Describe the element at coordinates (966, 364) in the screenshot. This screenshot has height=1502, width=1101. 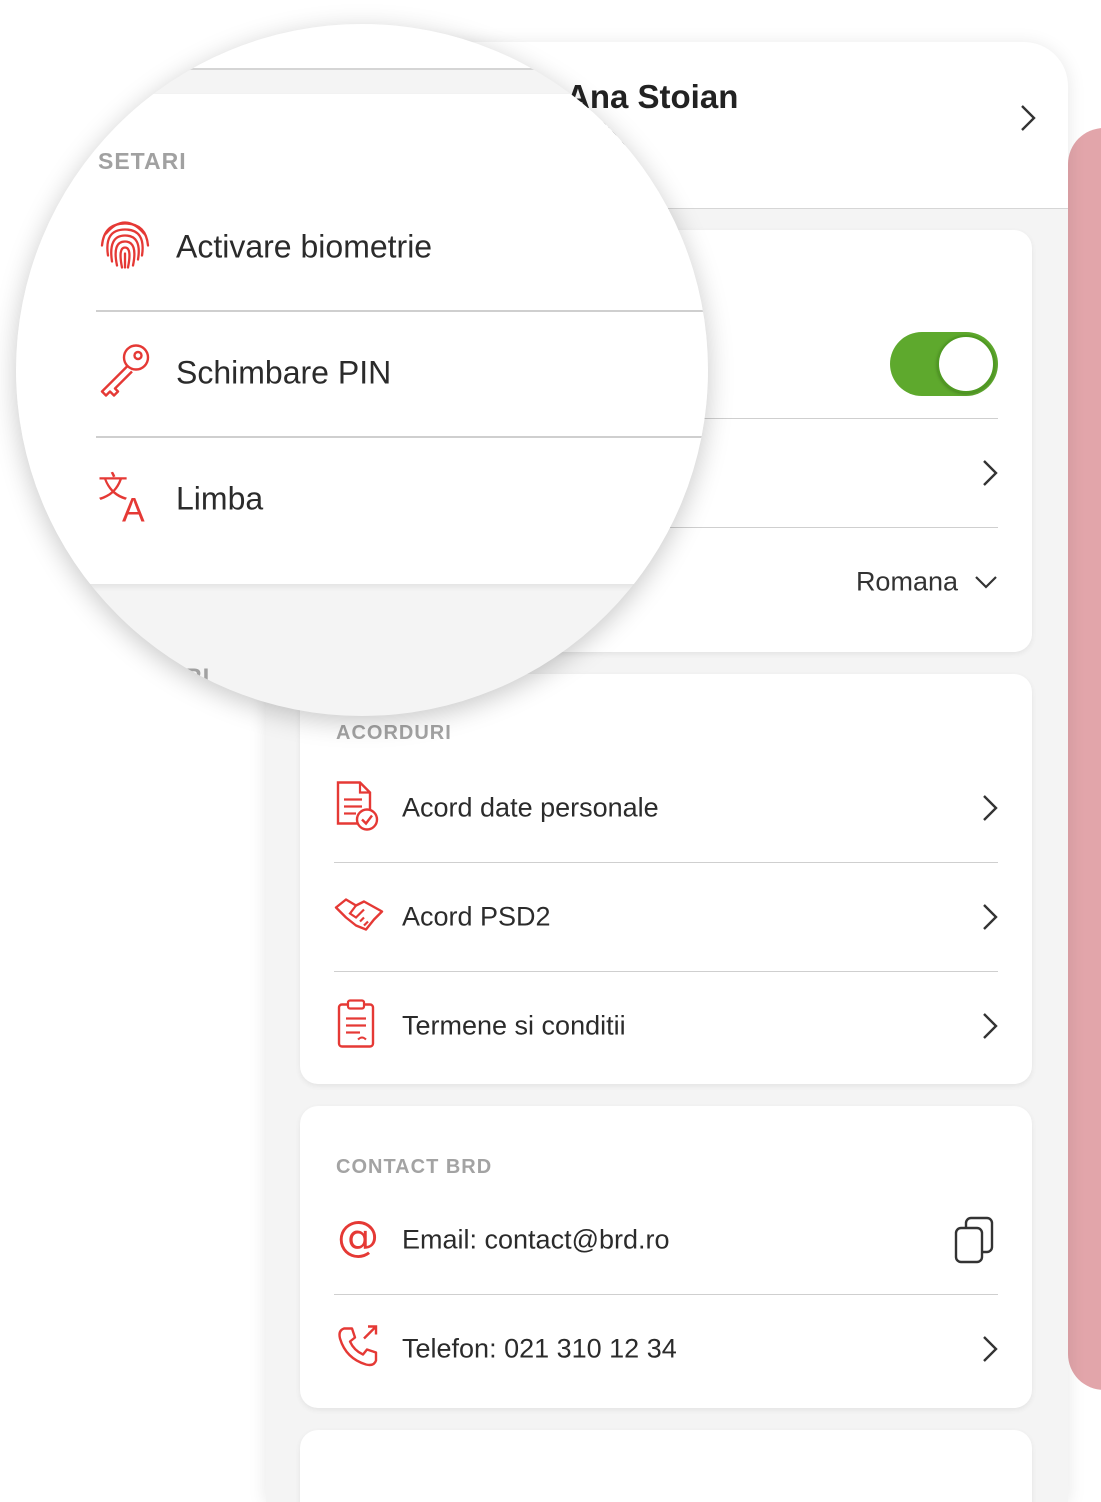
I see `toggle-knob` at that location.